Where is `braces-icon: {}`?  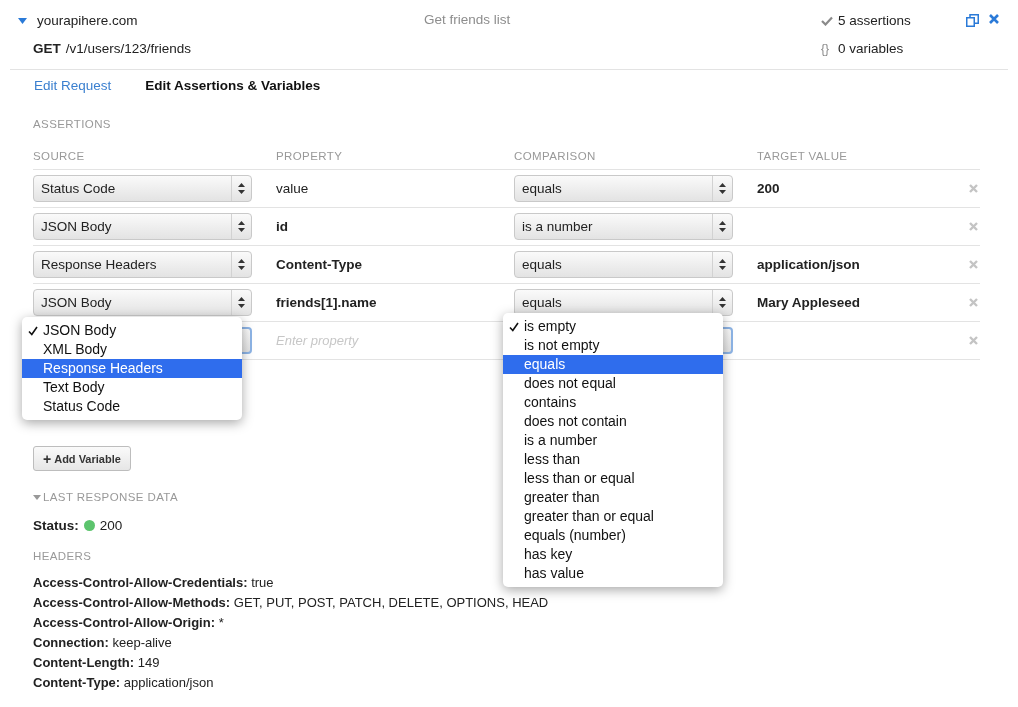
braces-icon: {} is located at coordinates (827, 48).